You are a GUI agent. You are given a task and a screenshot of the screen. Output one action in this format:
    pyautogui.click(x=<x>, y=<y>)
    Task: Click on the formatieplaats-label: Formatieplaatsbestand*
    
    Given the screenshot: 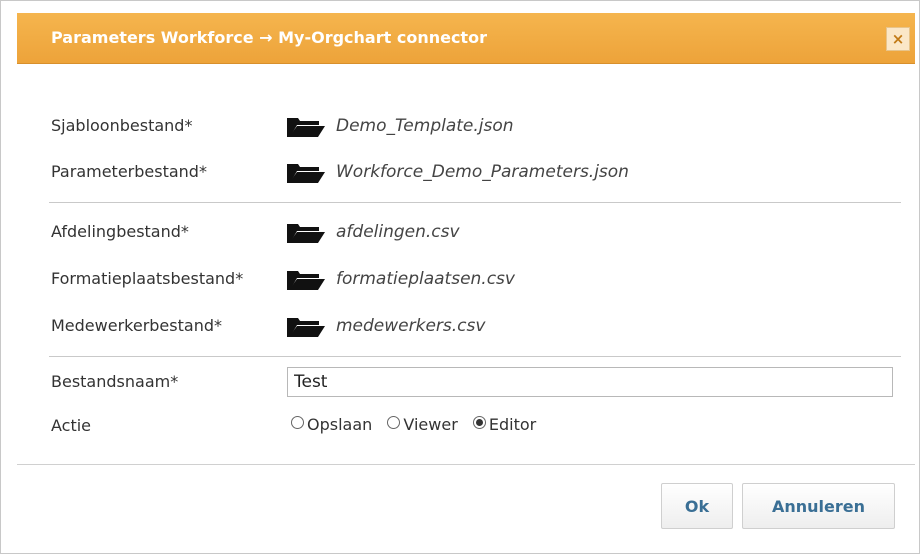 What is the action you would take?
    pyautogui.click(x=147, y=278)
    